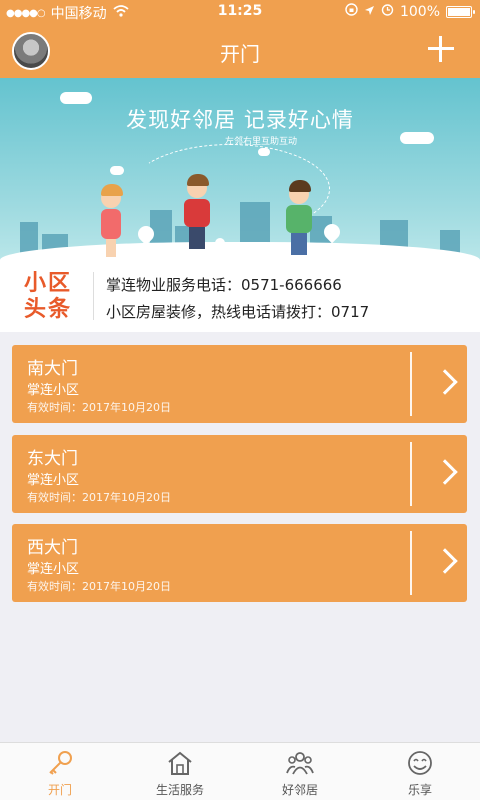 This screenshot has width=480, height=800. Describe the element at coordinates (300, 763) in the screenshot. I see `people-icon` at that location.